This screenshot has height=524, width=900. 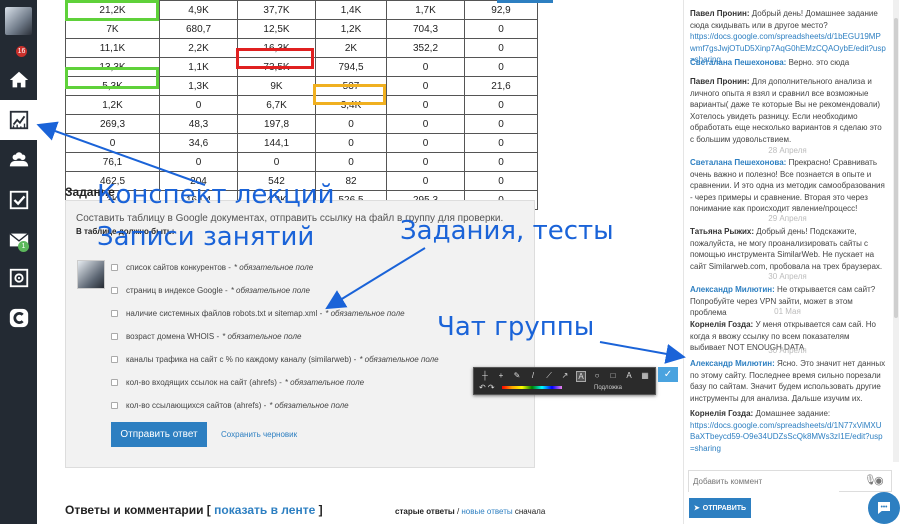 I want to click on table-cell: 4,9K, so click(x=198, y=10).